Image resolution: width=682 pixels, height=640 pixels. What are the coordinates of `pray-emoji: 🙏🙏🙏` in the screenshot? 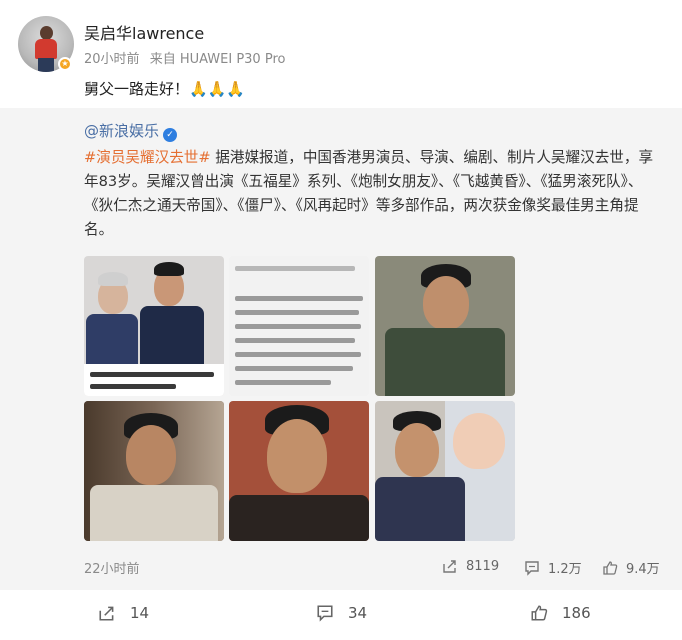 It's located at (217, 89).